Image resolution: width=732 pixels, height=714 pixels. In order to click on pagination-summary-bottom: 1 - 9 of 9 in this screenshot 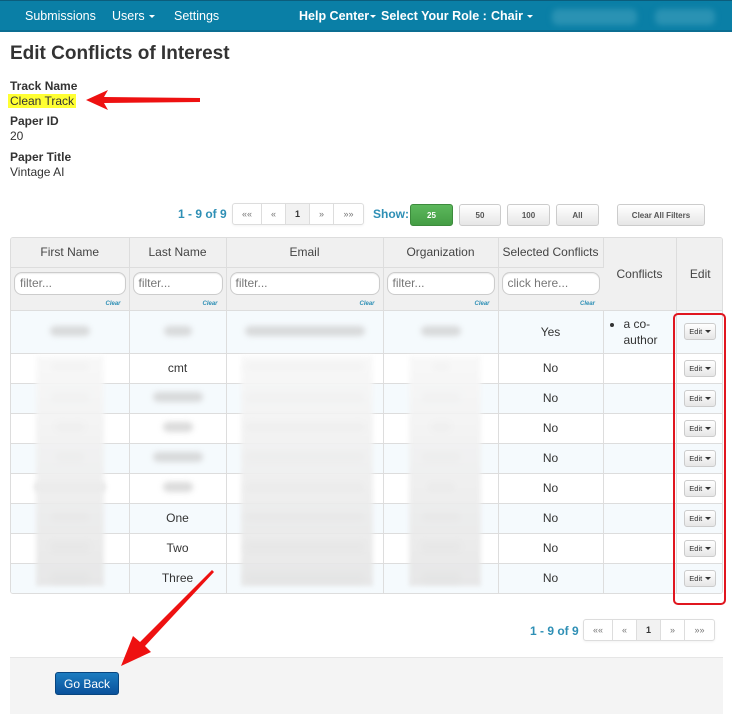, I will do `click(554, 631)`.